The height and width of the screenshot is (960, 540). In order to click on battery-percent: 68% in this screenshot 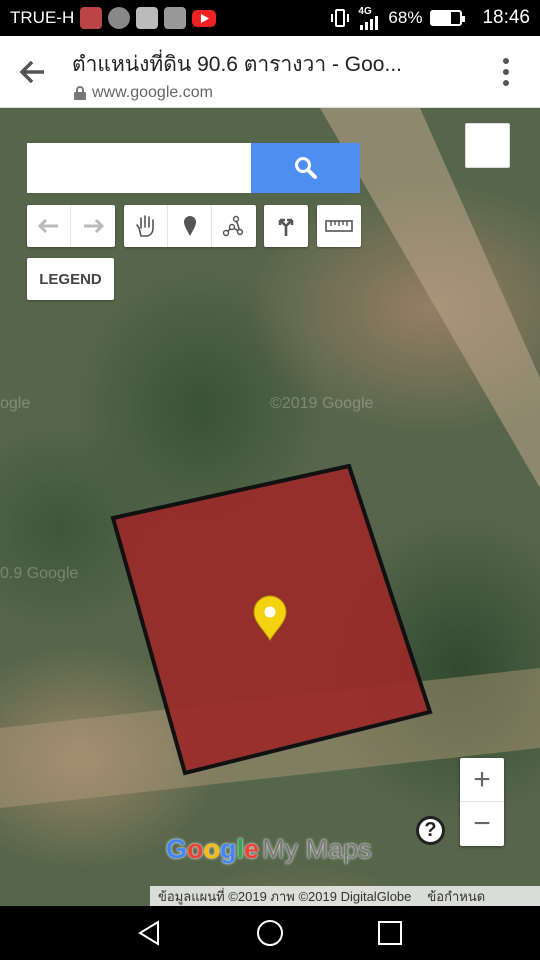, I will do `click(405, 17)`.